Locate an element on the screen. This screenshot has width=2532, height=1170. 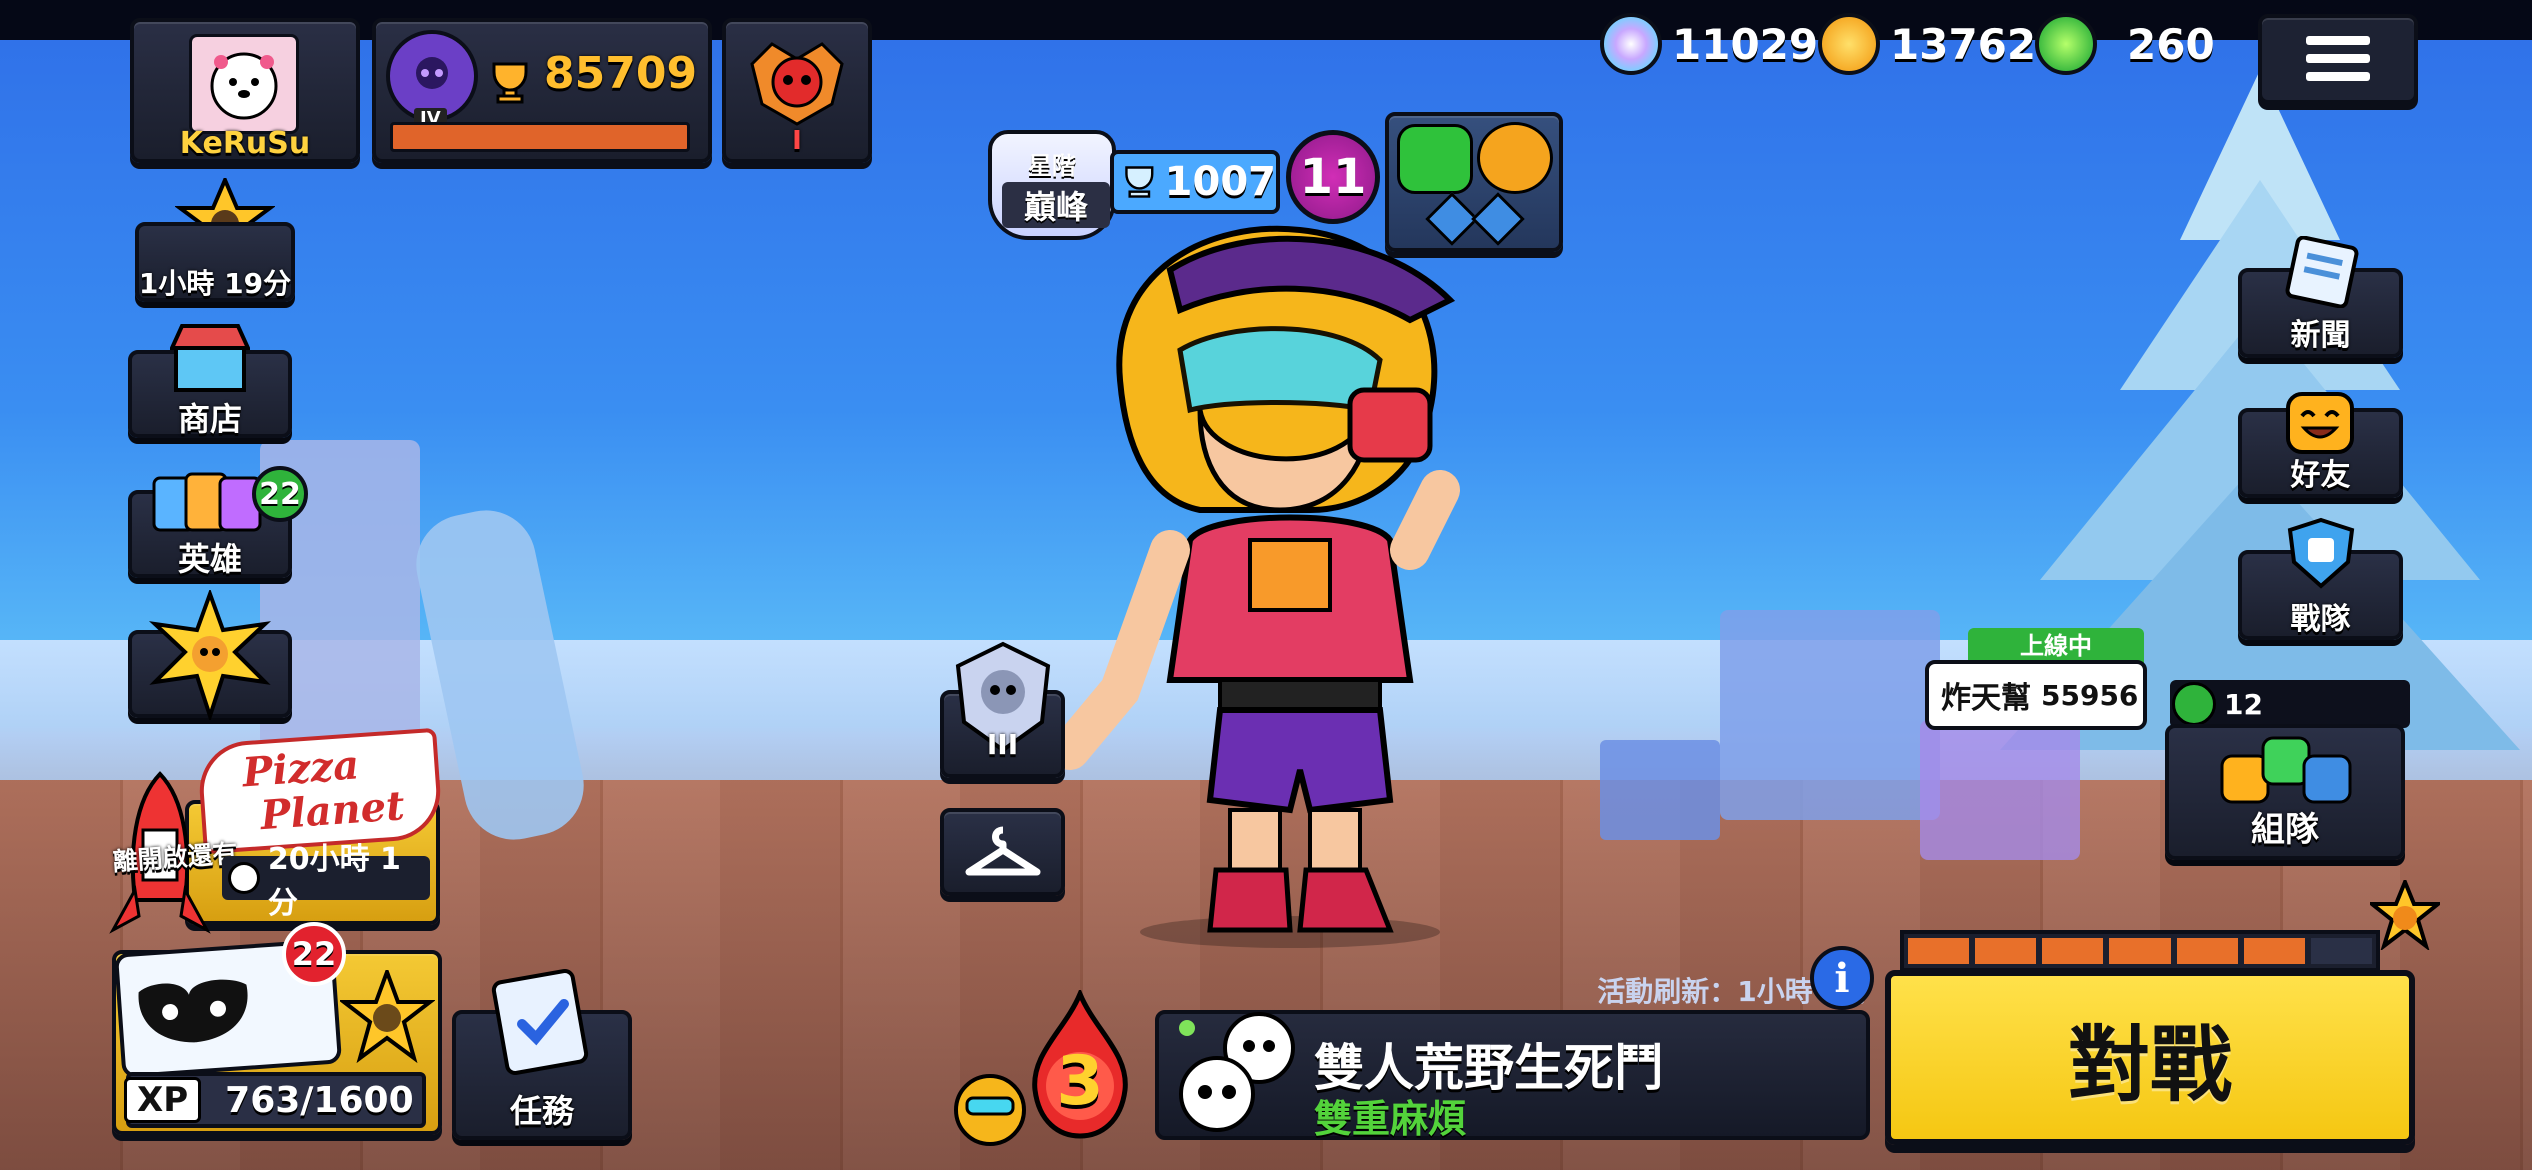
sun-skull-icon is located at coordinates (210, 655).